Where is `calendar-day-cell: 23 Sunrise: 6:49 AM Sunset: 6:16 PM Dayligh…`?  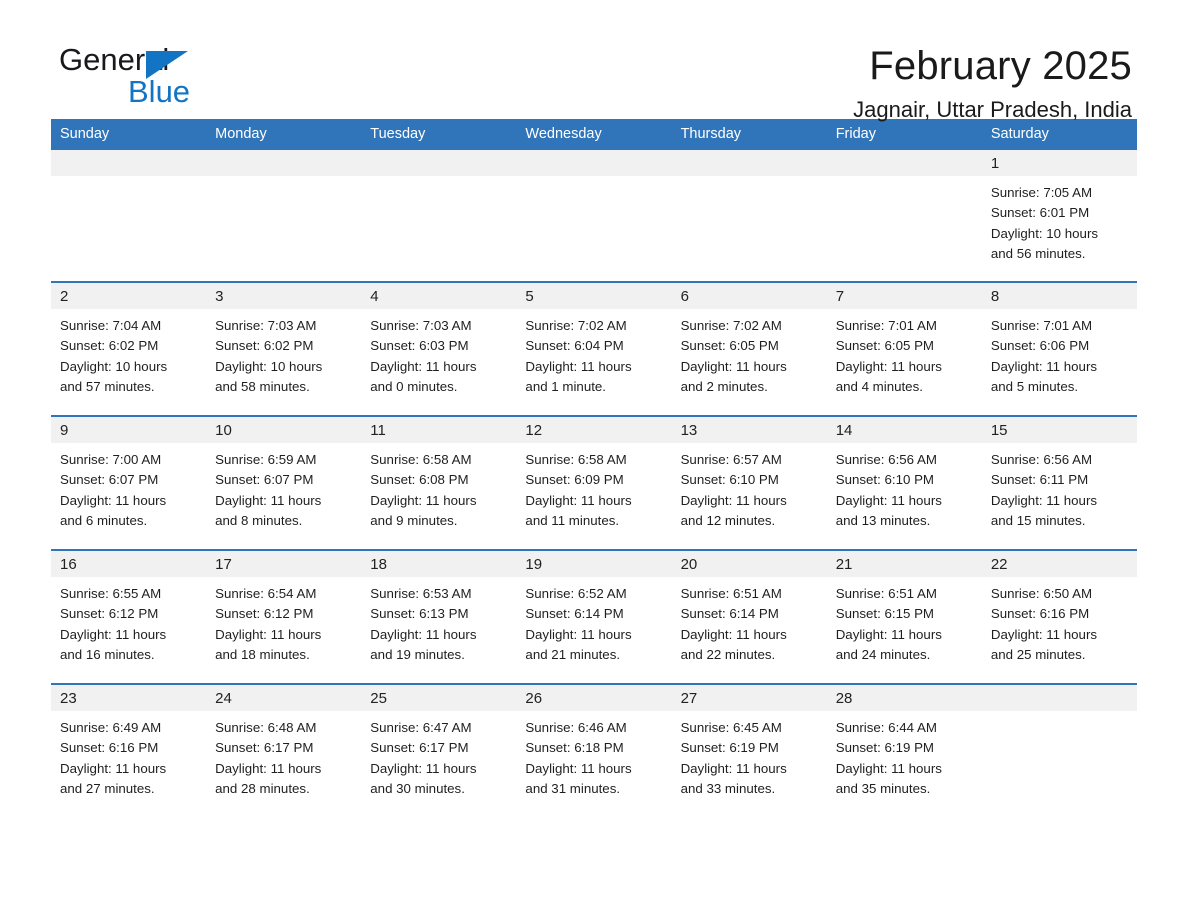
calendar-day-cell: 23 Sunrise: 6:49 AM Sunset: 6:16 PM Dayligh… is located at coordinates (129, 750).